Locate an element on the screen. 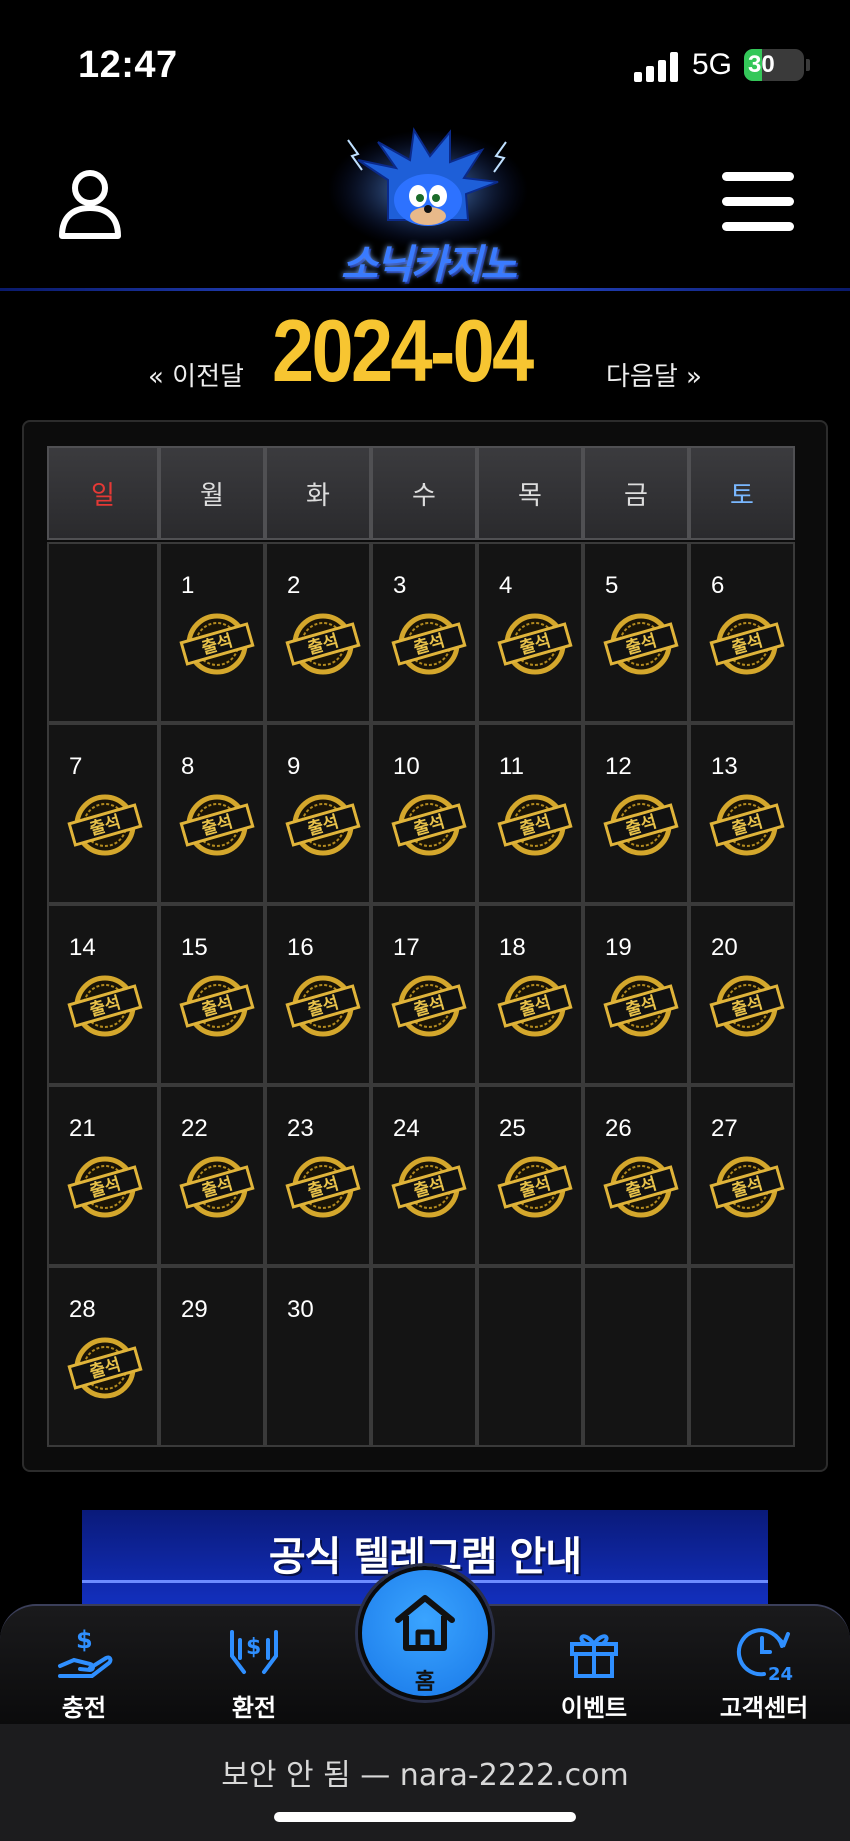 This screenshot has height=1841, width=850. weekday-header: 일월화수목금토 is located at coordinates (424, 493).